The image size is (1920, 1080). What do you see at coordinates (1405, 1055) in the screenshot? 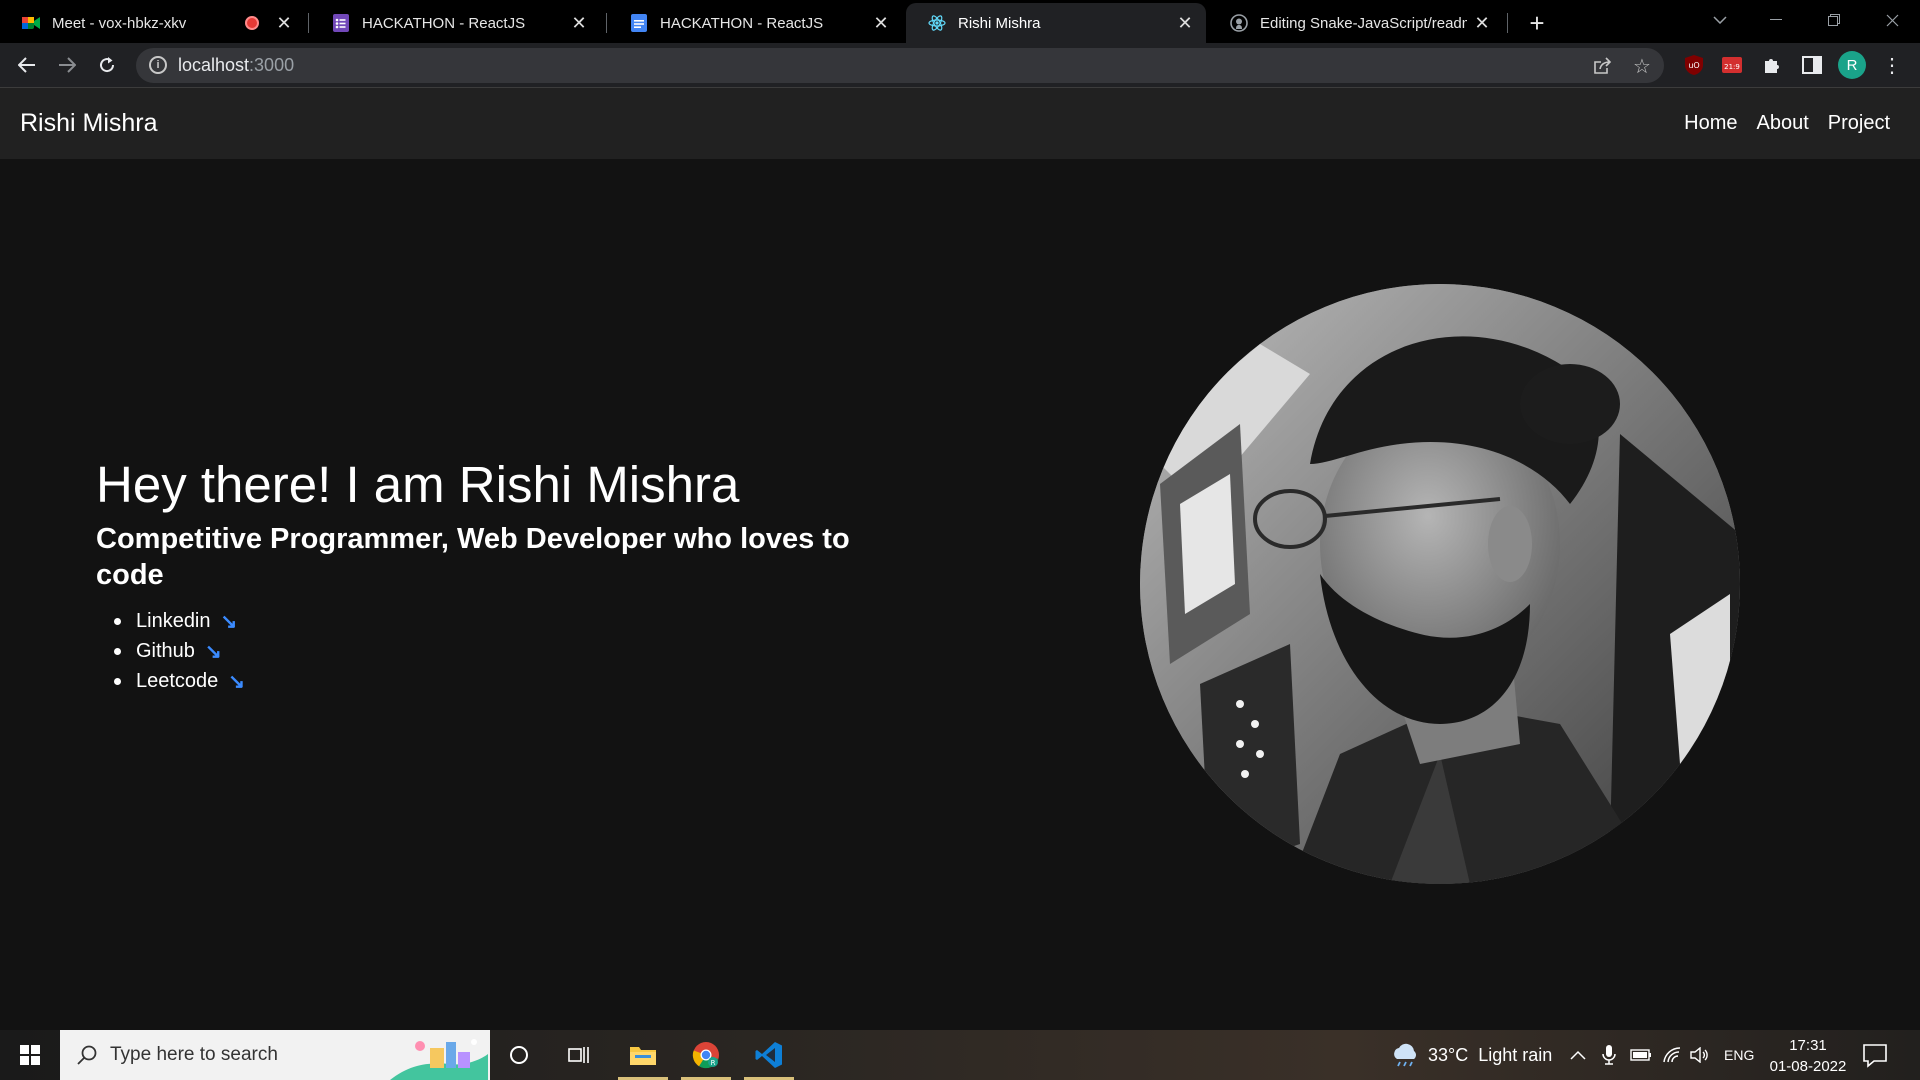
I see `cloud-rain-icon` at bounding box center [1405, 1055].